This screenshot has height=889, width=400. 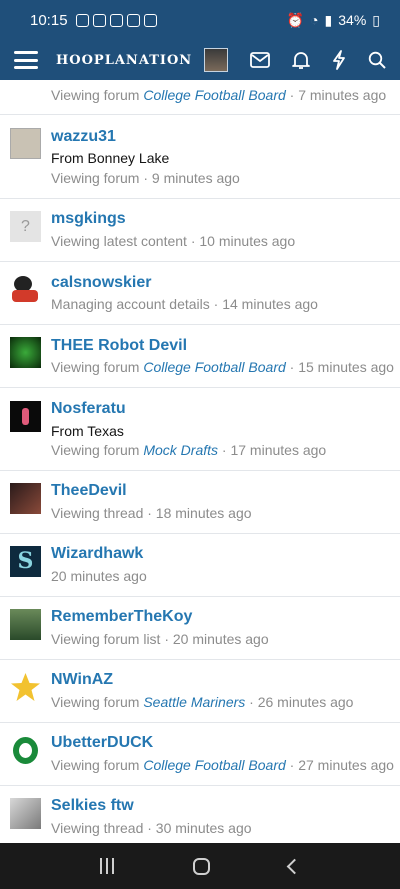 What do you see at coordinates (82, 680) in the screenshot?
I see `member-name: NWinAZ` at bounding box center [82, 680].